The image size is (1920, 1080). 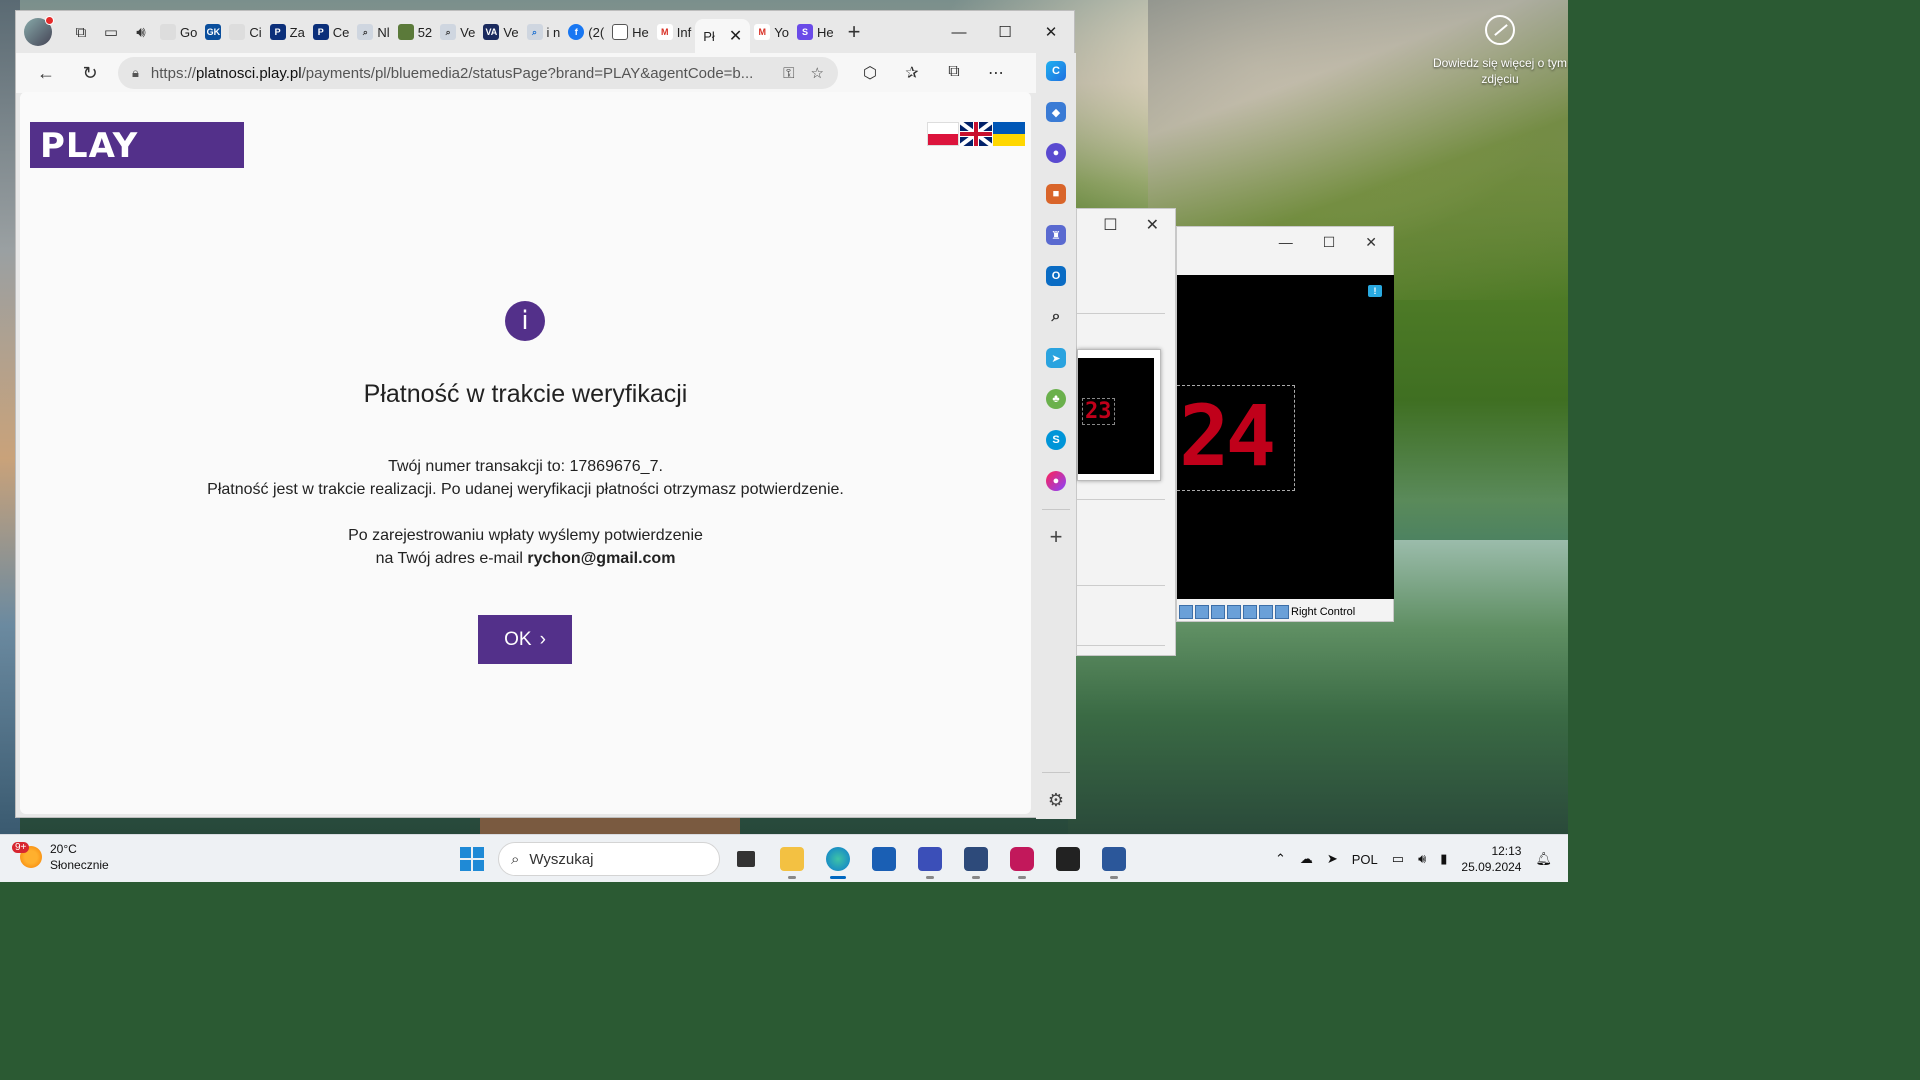 What do you see at coordinates (245, 32) in the screenshot?
I see `tab: Ci` at bounding box center [245, 32].